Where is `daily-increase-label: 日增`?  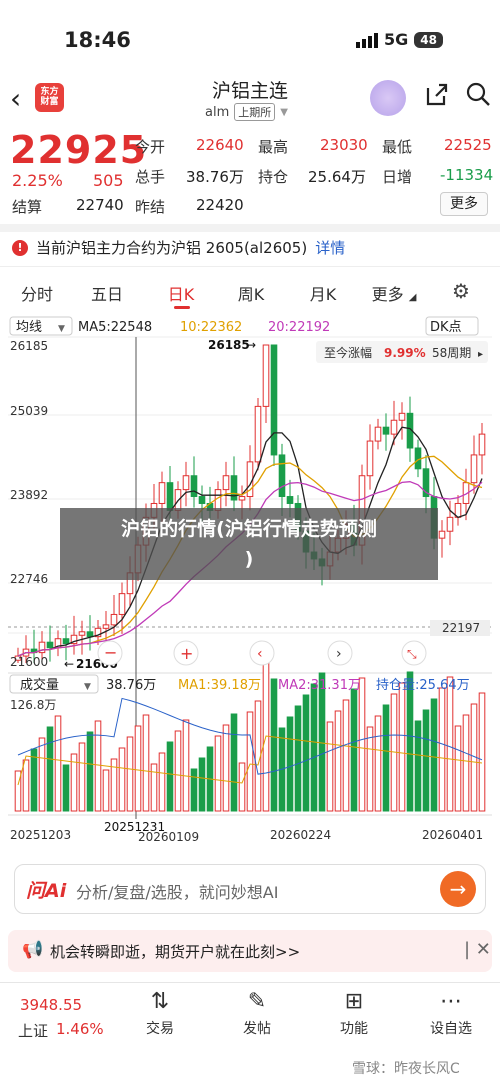 daily-increase-label: 日增 is located at coordinates (397, 177).